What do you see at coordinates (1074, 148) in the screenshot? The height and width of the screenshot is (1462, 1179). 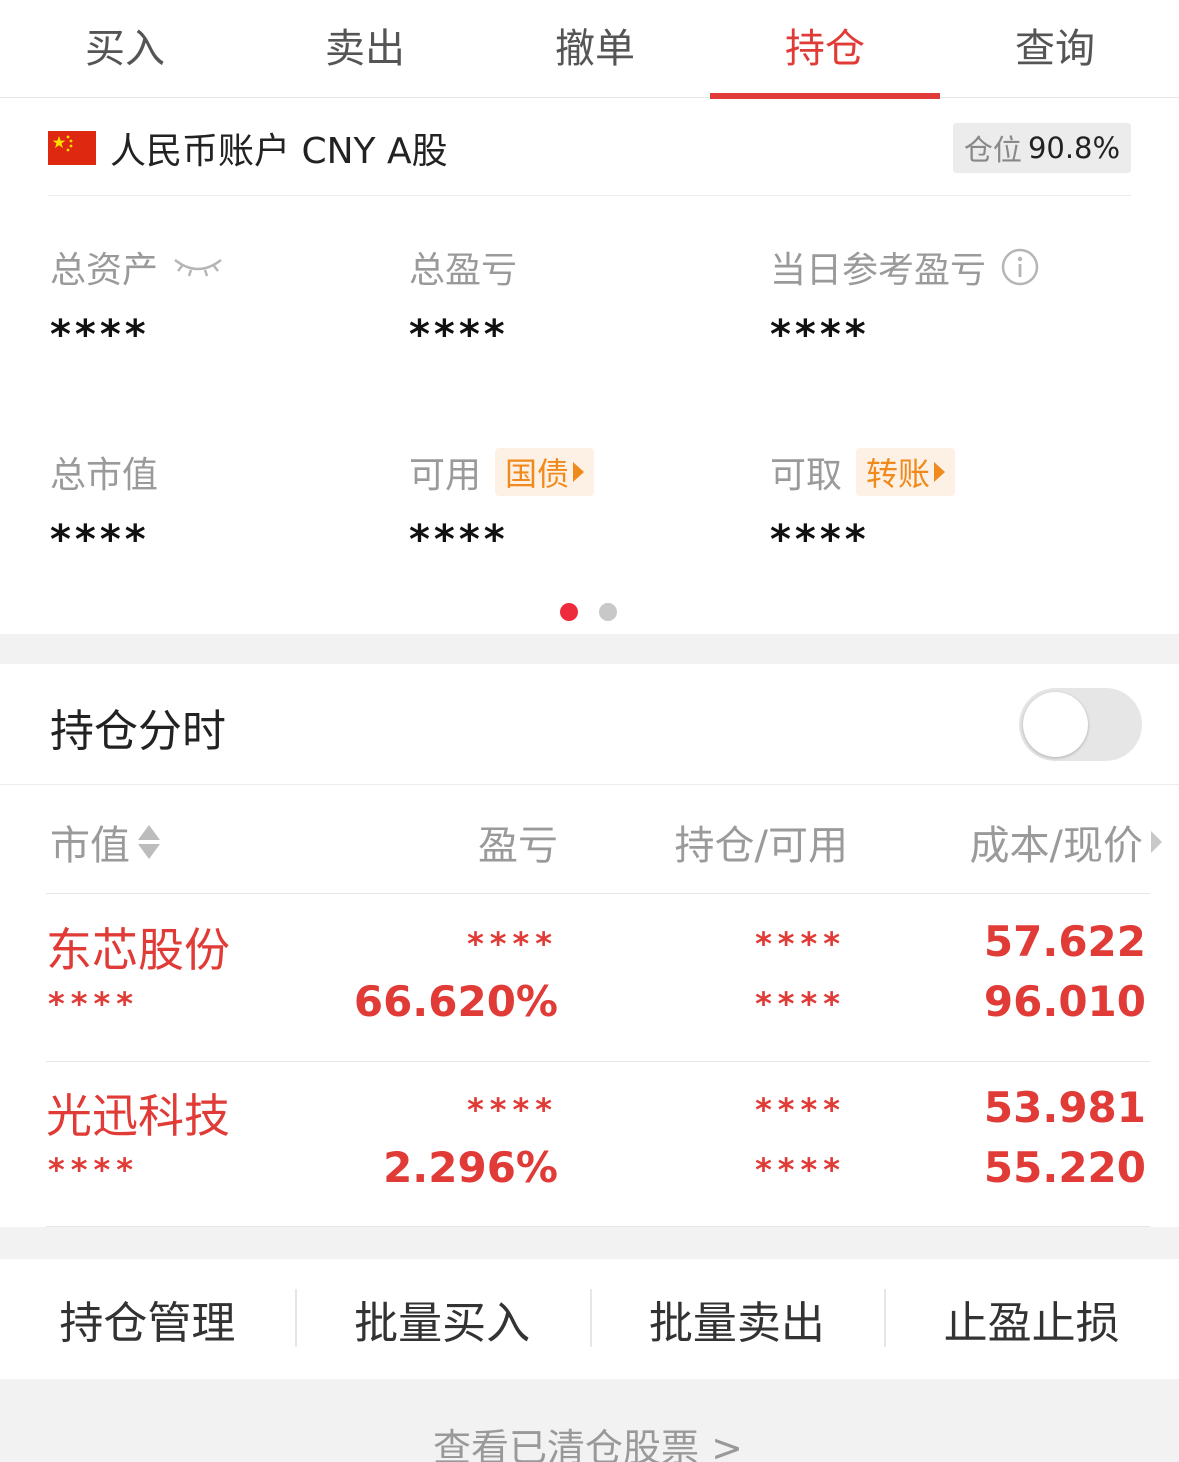 I see `position-ratio-value: 90.8%` at bounding box center [1074, 148].